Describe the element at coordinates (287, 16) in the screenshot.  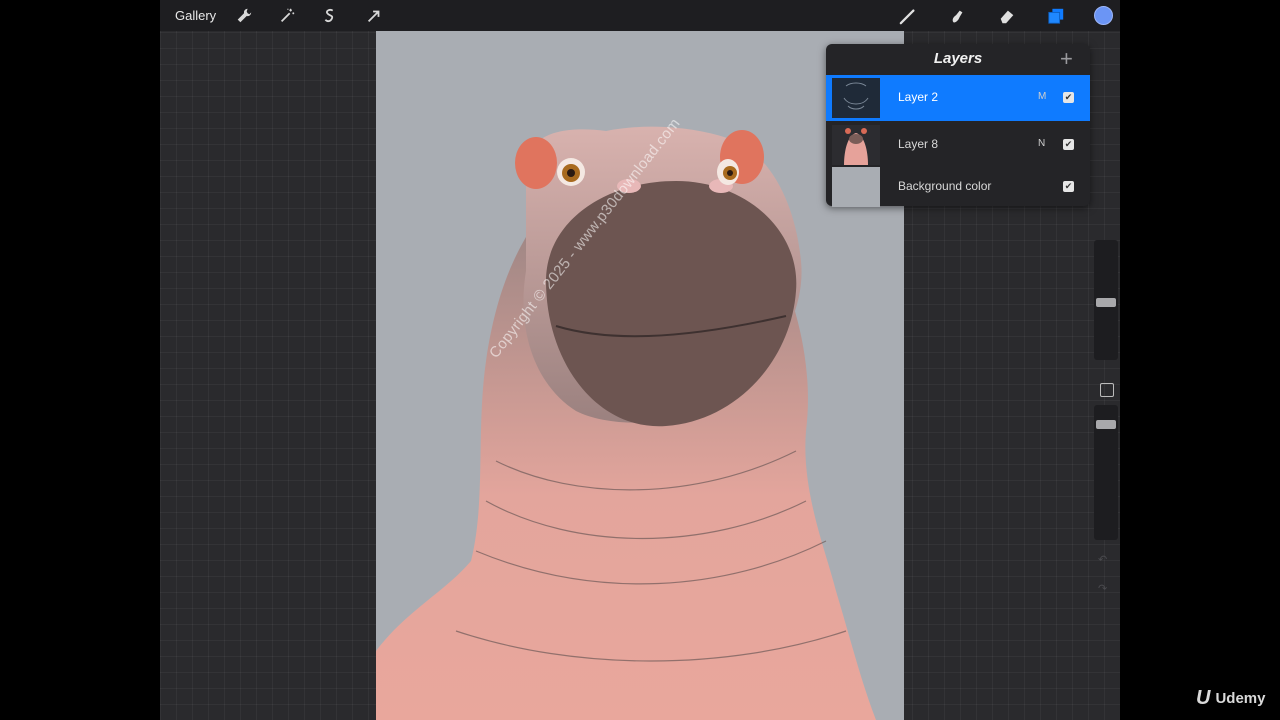
I see `magic-wand-icon` at that location.